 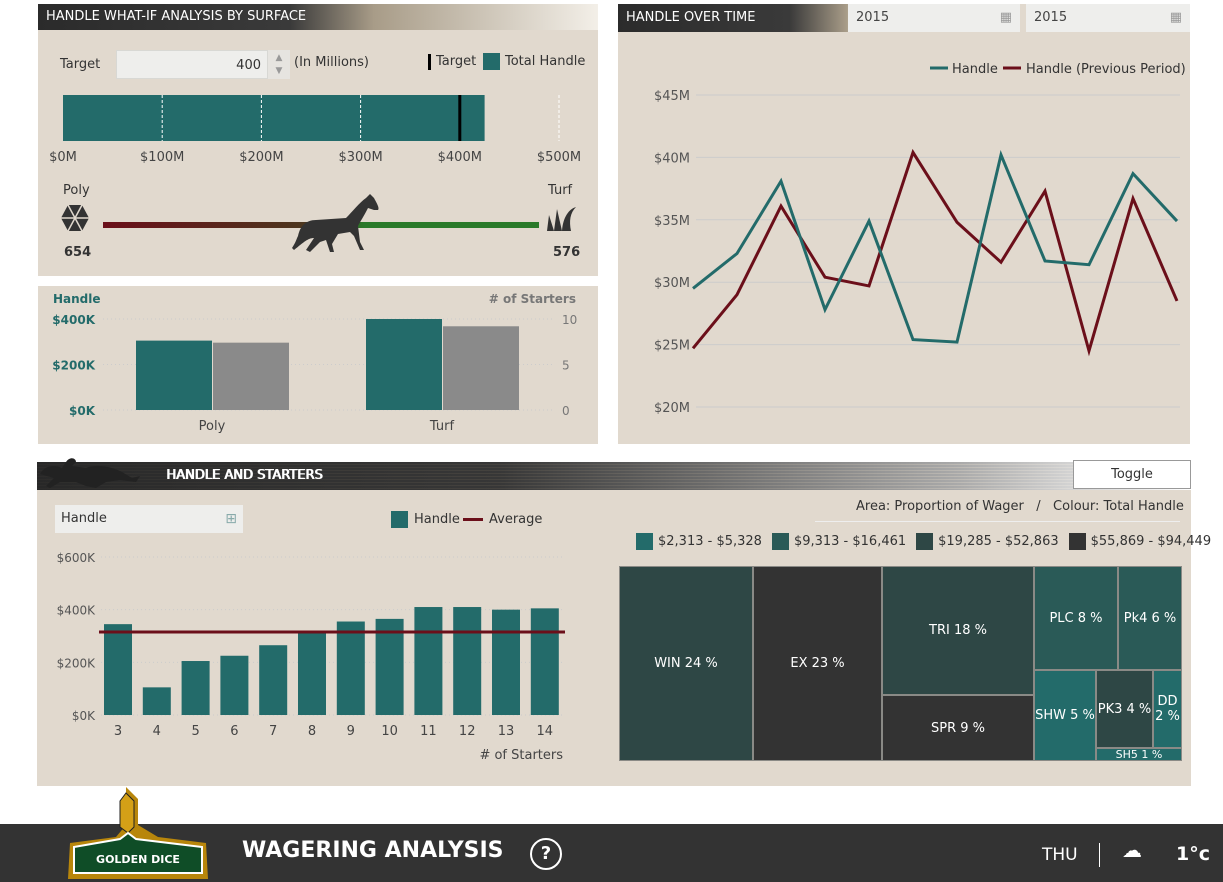 What do you see at coordinates (545, 731) in the screenshot?
I see `category-label: 14` at bounding box center [545, 731].